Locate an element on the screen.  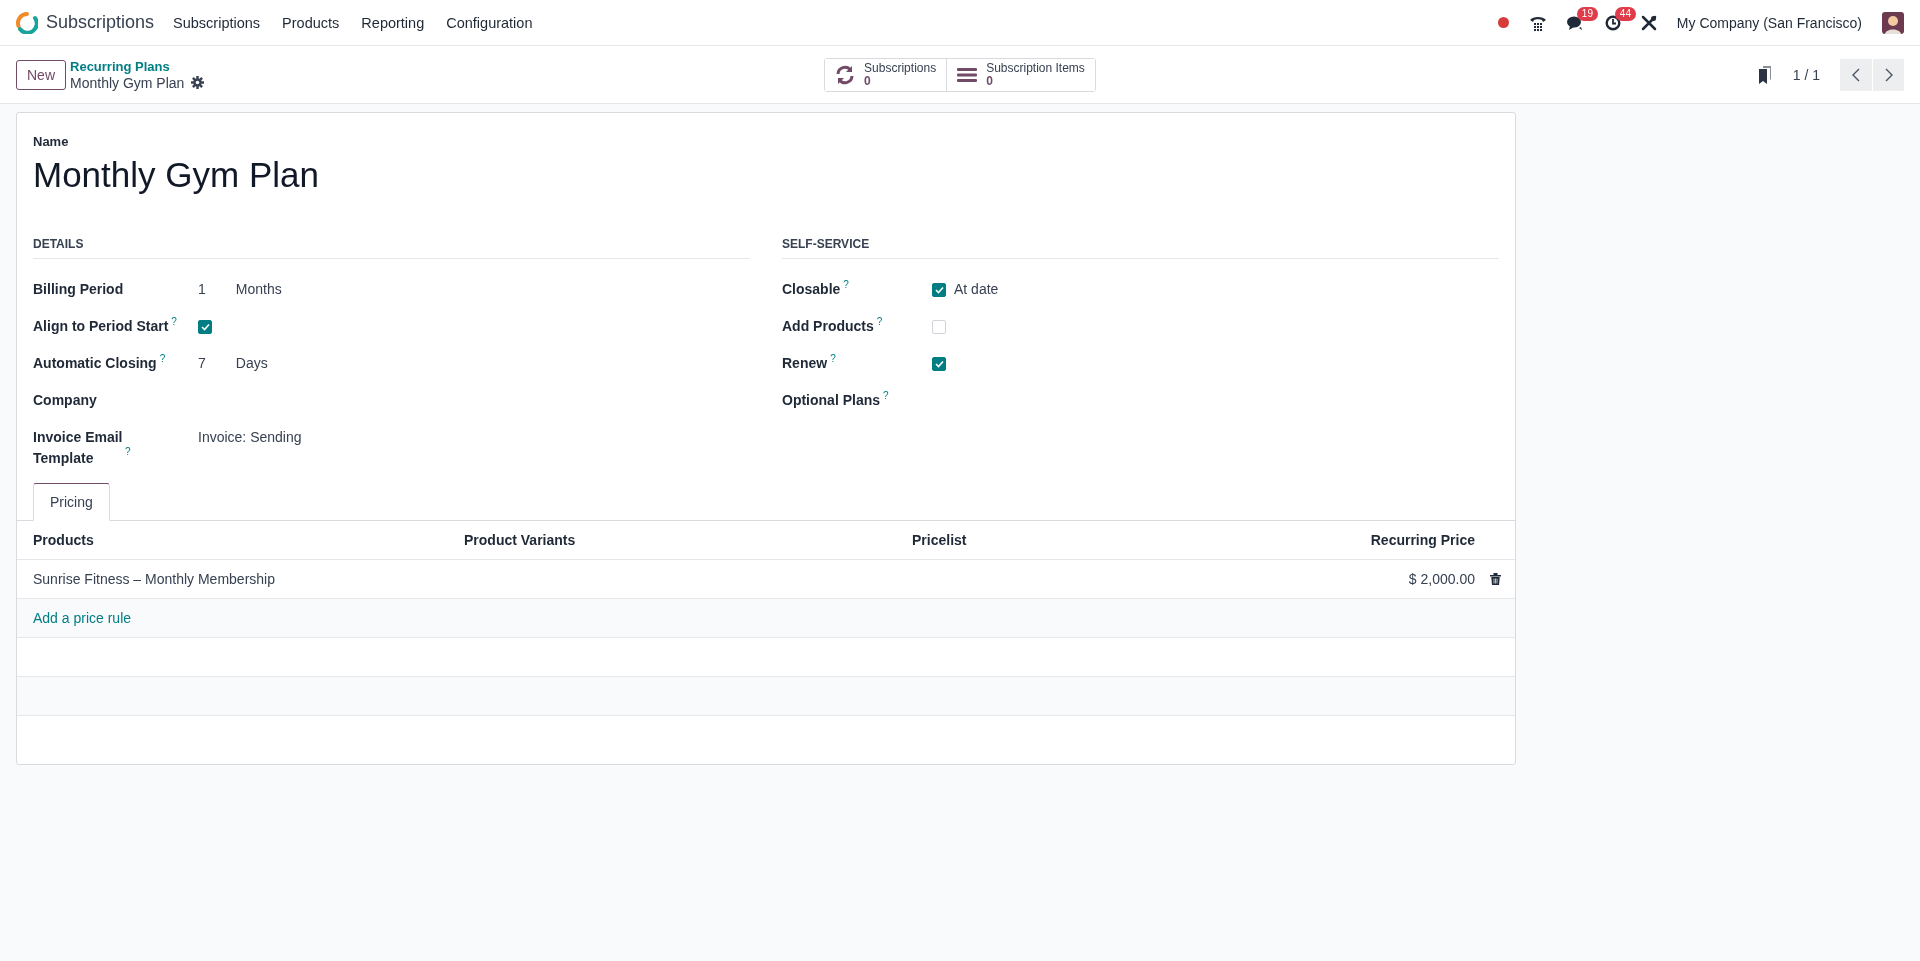
unit-select: Days is located at coordinates (251, 363).